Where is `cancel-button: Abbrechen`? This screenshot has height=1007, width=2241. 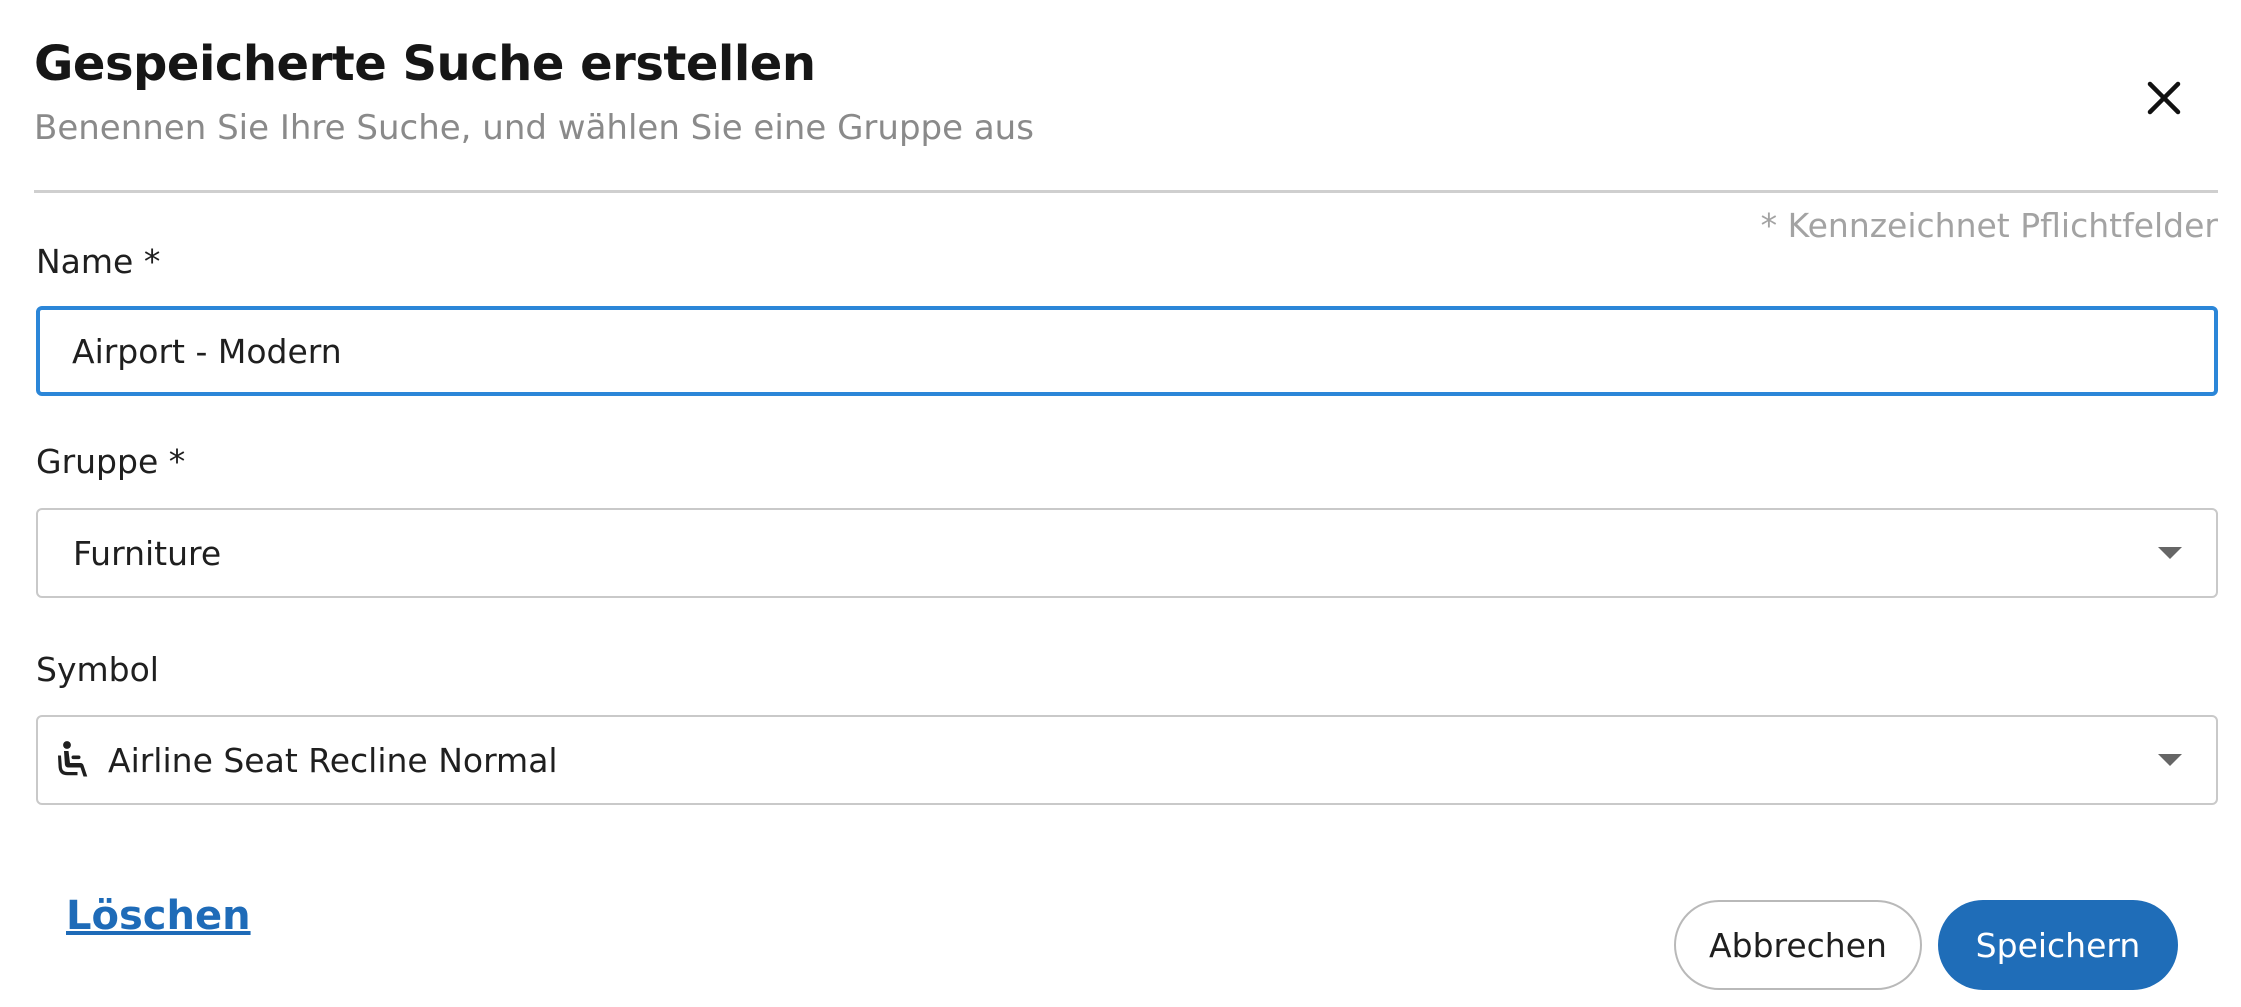 cancel-button: Abbrechen is located at coordinates (1798, 945).